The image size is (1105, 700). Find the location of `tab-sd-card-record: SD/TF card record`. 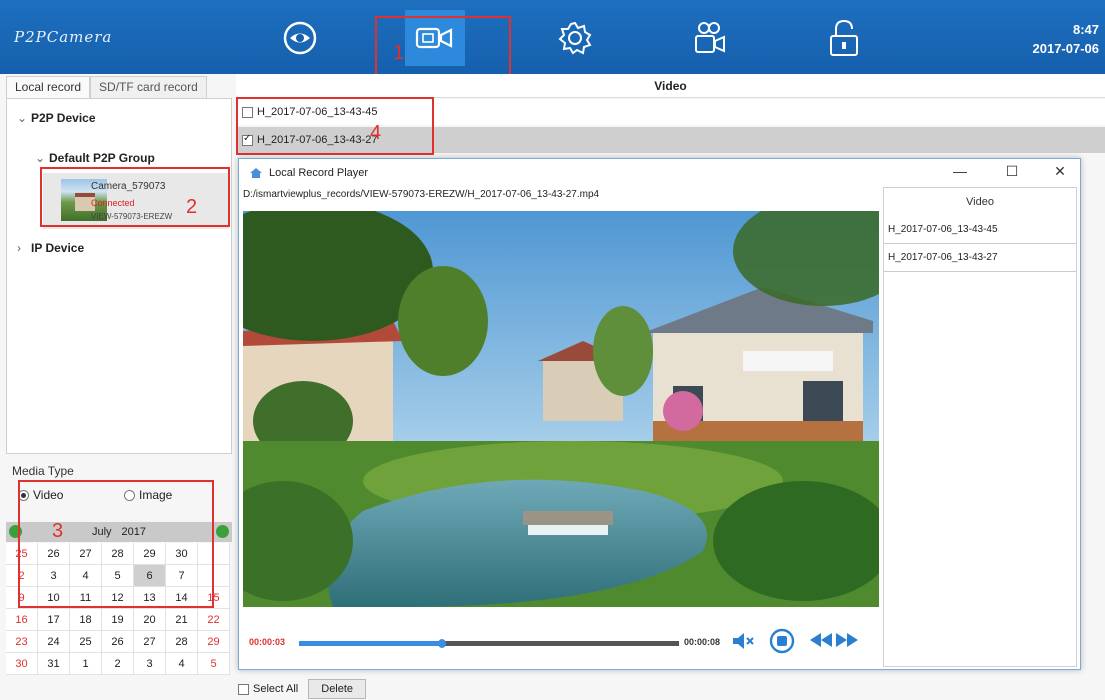

tab-sd-card-record: SD/TF card record is located at coordinates (148, 87).